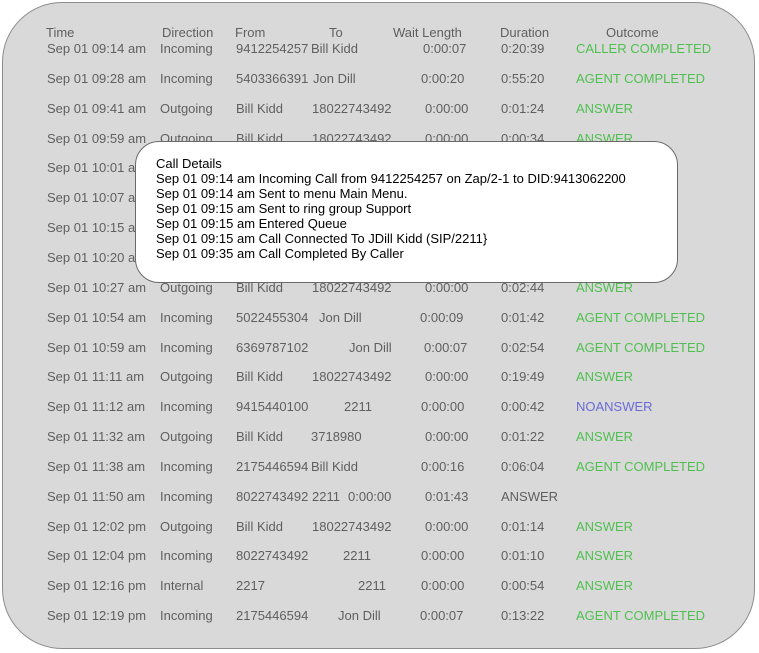 The width and height of the screenshot is (759, 653). What do you see at coordinates (97, 78) in the screenshot?
I see `cell-time: Sep 01 09:28 am` at bounding box center [97, 78].